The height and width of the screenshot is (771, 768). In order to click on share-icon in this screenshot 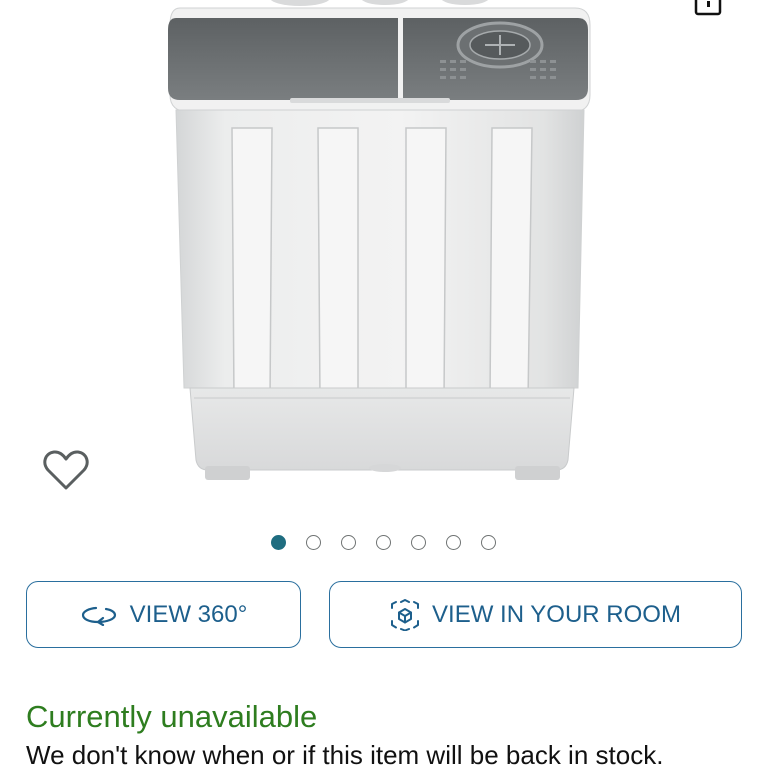, I will do `click(709, 8)`.